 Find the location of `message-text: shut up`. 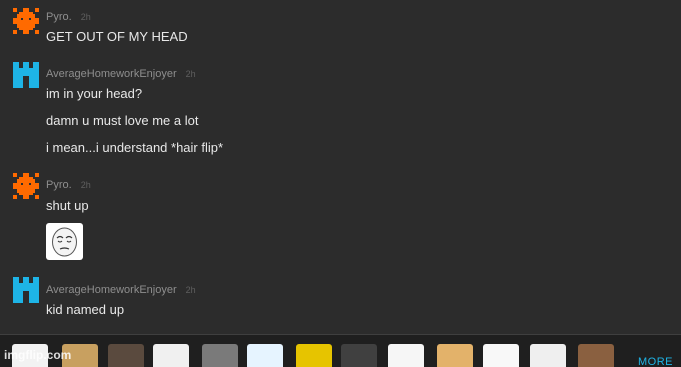

message-text: shut up is located at coordinates (67, 205).